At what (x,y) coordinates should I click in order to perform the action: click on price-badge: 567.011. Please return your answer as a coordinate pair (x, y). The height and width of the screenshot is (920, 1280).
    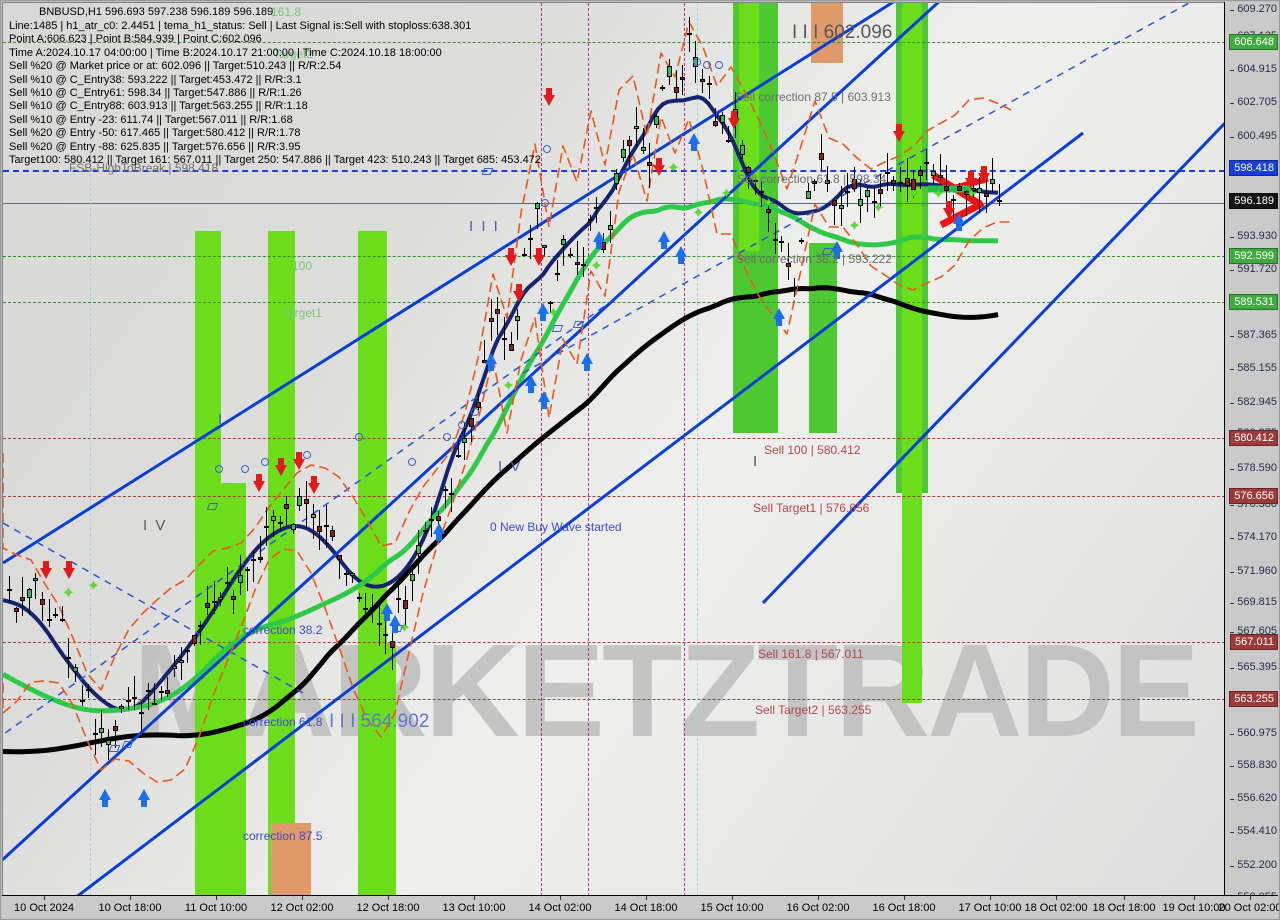
    Looking at the image, I should click on (1254, 642).